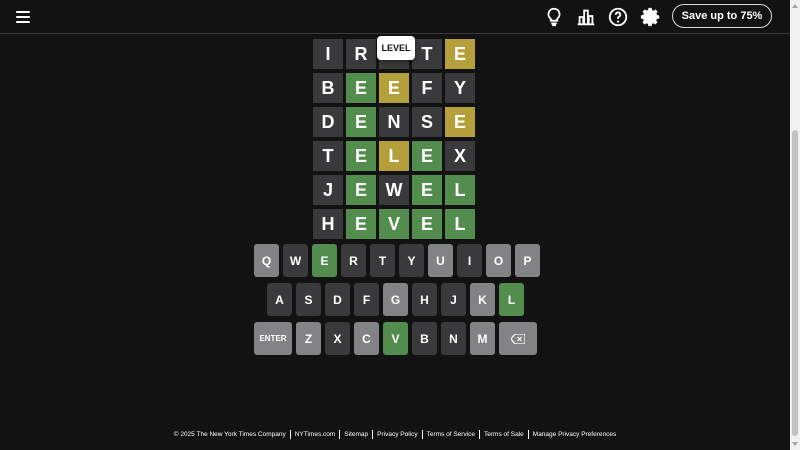 The image size is (800, 450). What do you see at coordinates (427, 122) in the screenshot?
I see `tile: S` at bounding box center [427, 122].